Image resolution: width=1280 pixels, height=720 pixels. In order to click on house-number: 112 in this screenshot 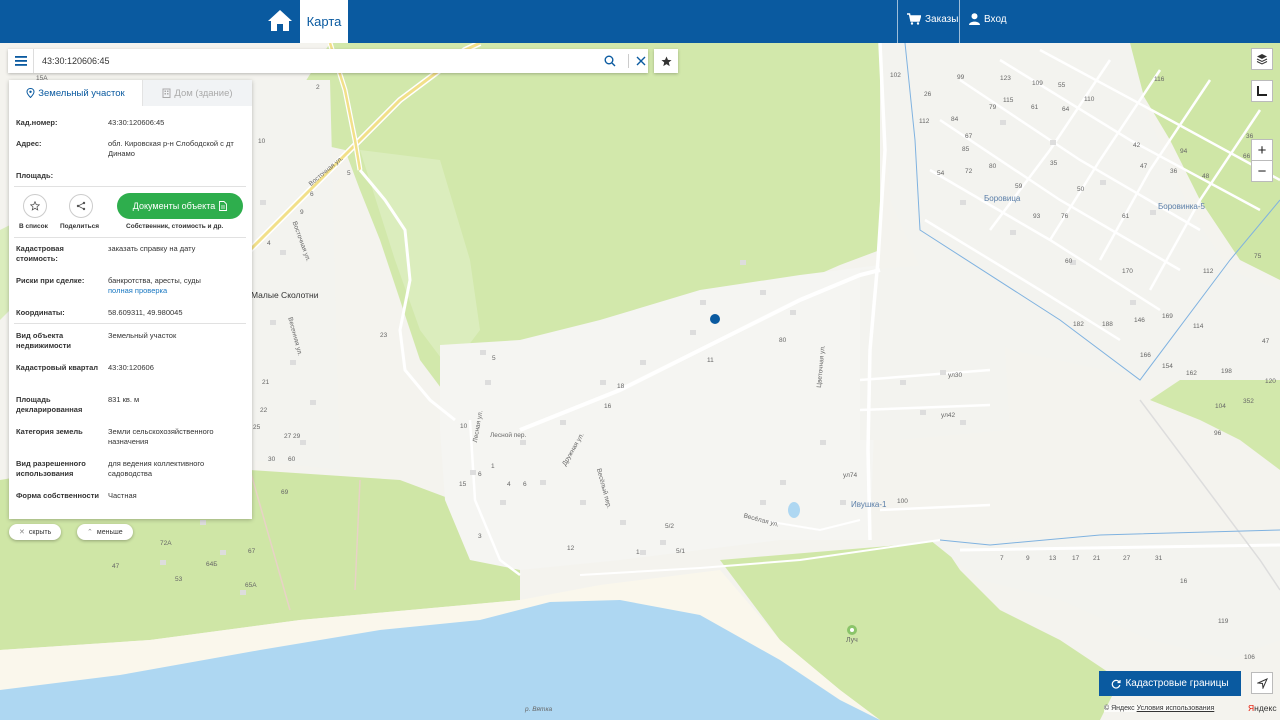, I will do `click(924, 121)`.